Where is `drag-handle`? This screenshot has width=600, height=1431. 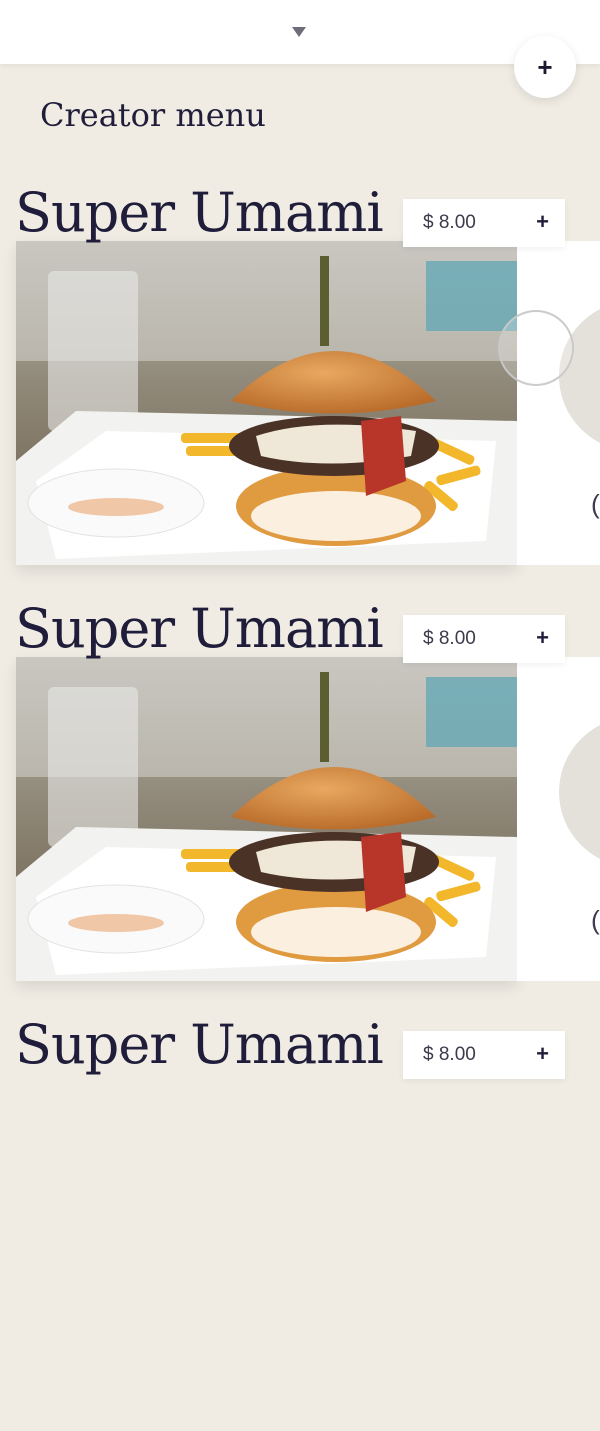
drag-handle is located at coordinates (536, 348).